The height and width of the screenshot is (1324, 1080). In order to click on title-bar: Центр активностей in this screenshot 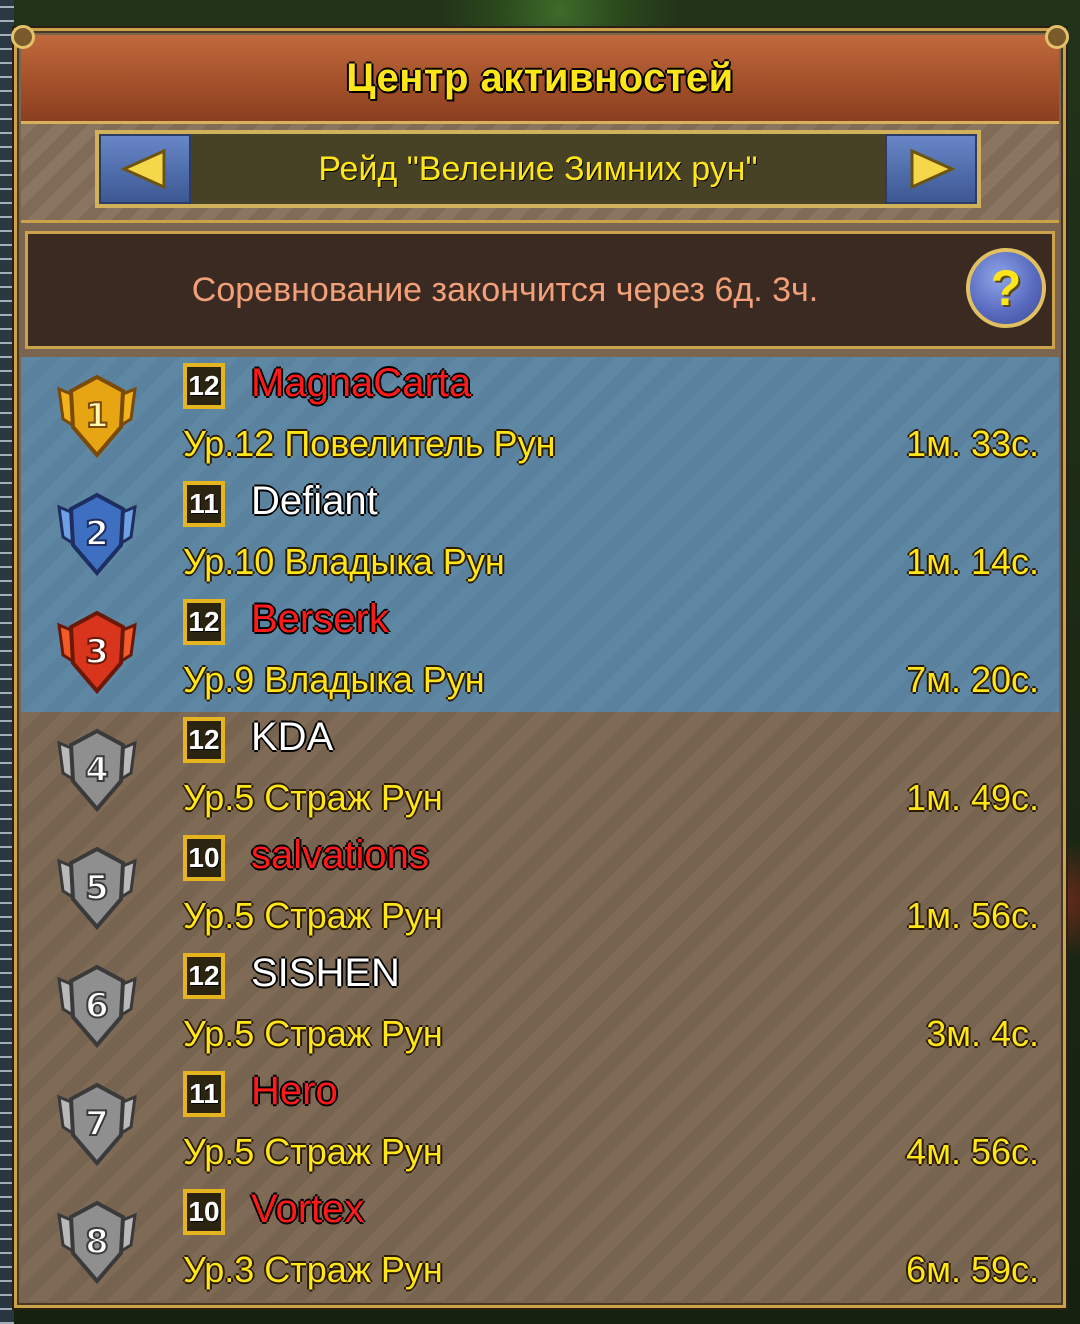, I will do `click(540, 79)`.